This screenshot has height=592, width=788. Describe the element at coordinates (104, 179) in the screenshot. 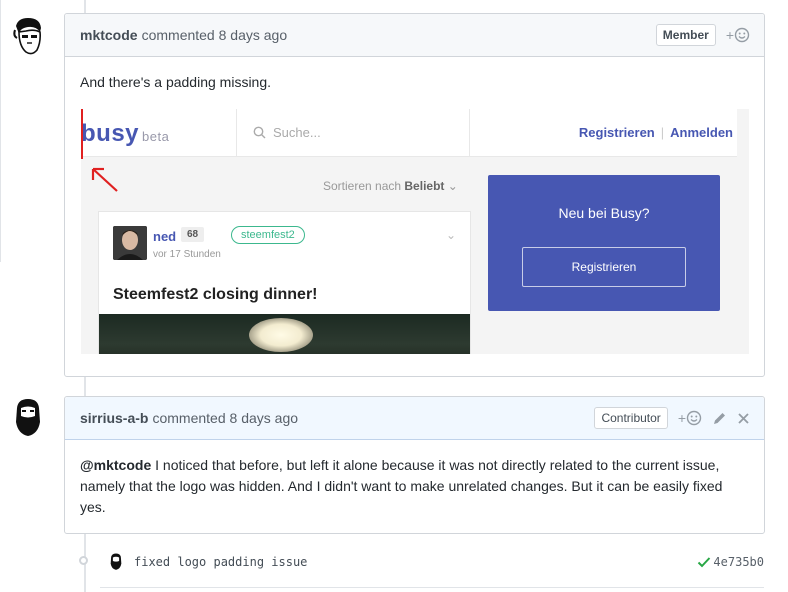

I see `annotation-arrow-icon` at that location.